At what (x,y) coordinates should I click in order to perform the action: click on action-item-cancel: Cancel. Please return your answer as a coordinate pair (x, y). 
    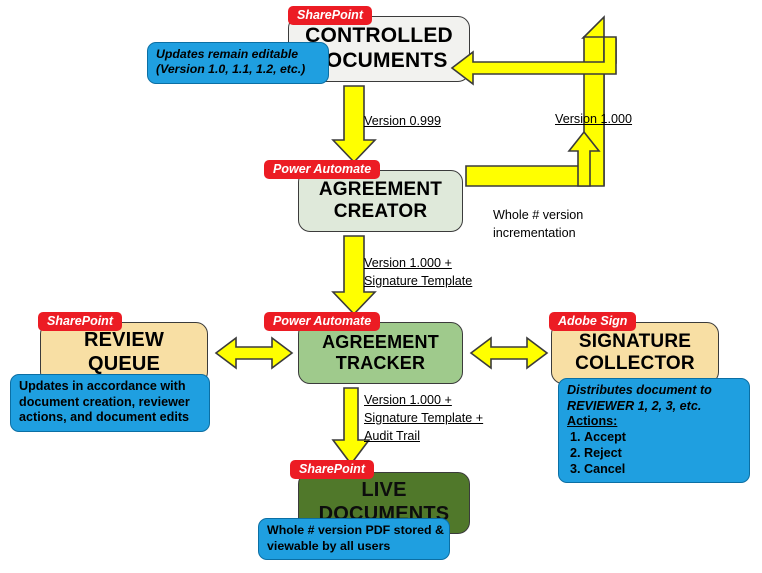
    Looking at the image, I should click on (662, 470).